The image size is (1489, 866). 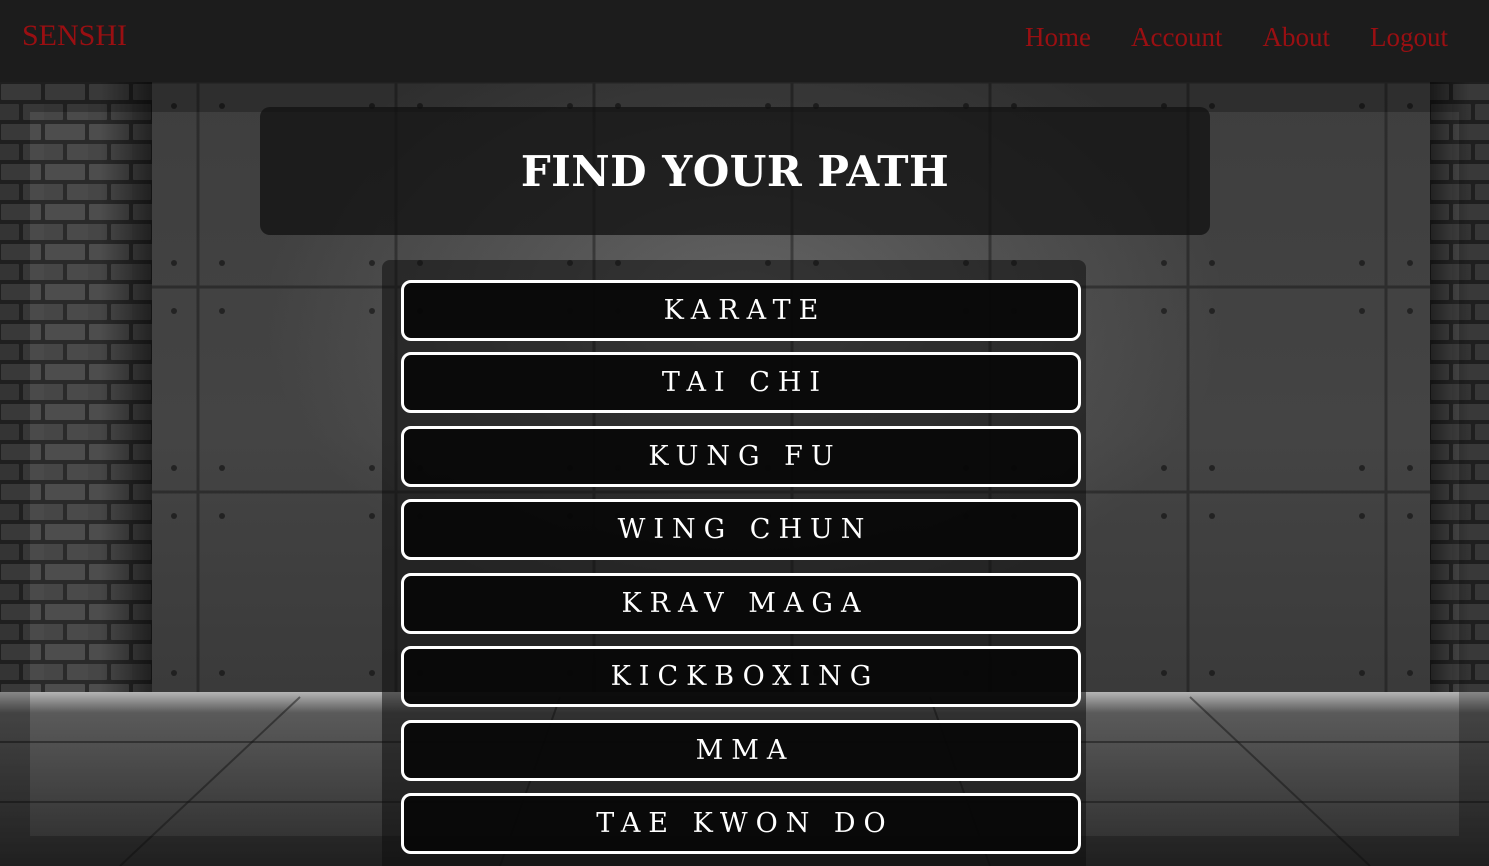 I want to click on page-title: FIND YOUR PATH, so click(x=735, y=171).